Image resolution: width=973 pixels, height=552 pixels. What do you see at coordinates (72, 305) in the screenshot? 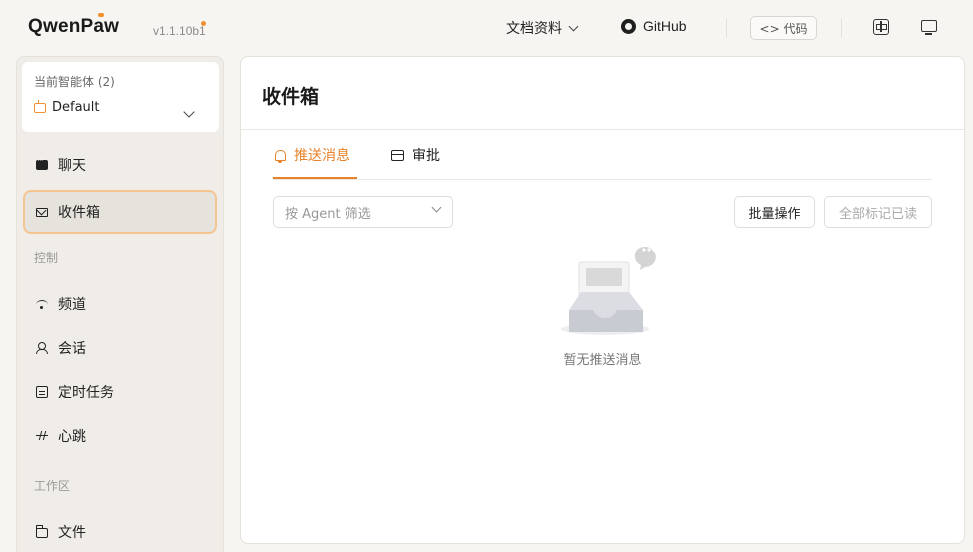
I see `sidebar-item-label: 频道` at bounding box center [72, 305].